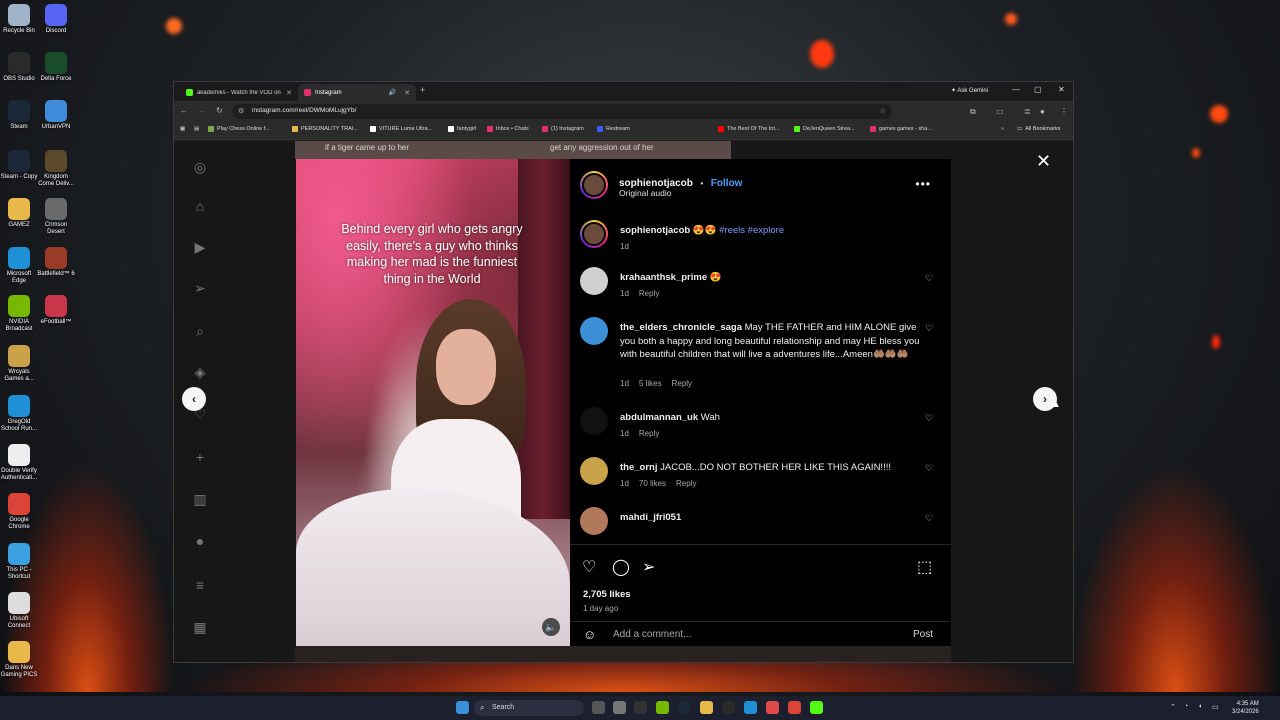 This screenshot has height=720, width=1280. Describe the element at coordinates (607, 594) in the screenshot. I see `likes-count: 2,705 likes` at that location.